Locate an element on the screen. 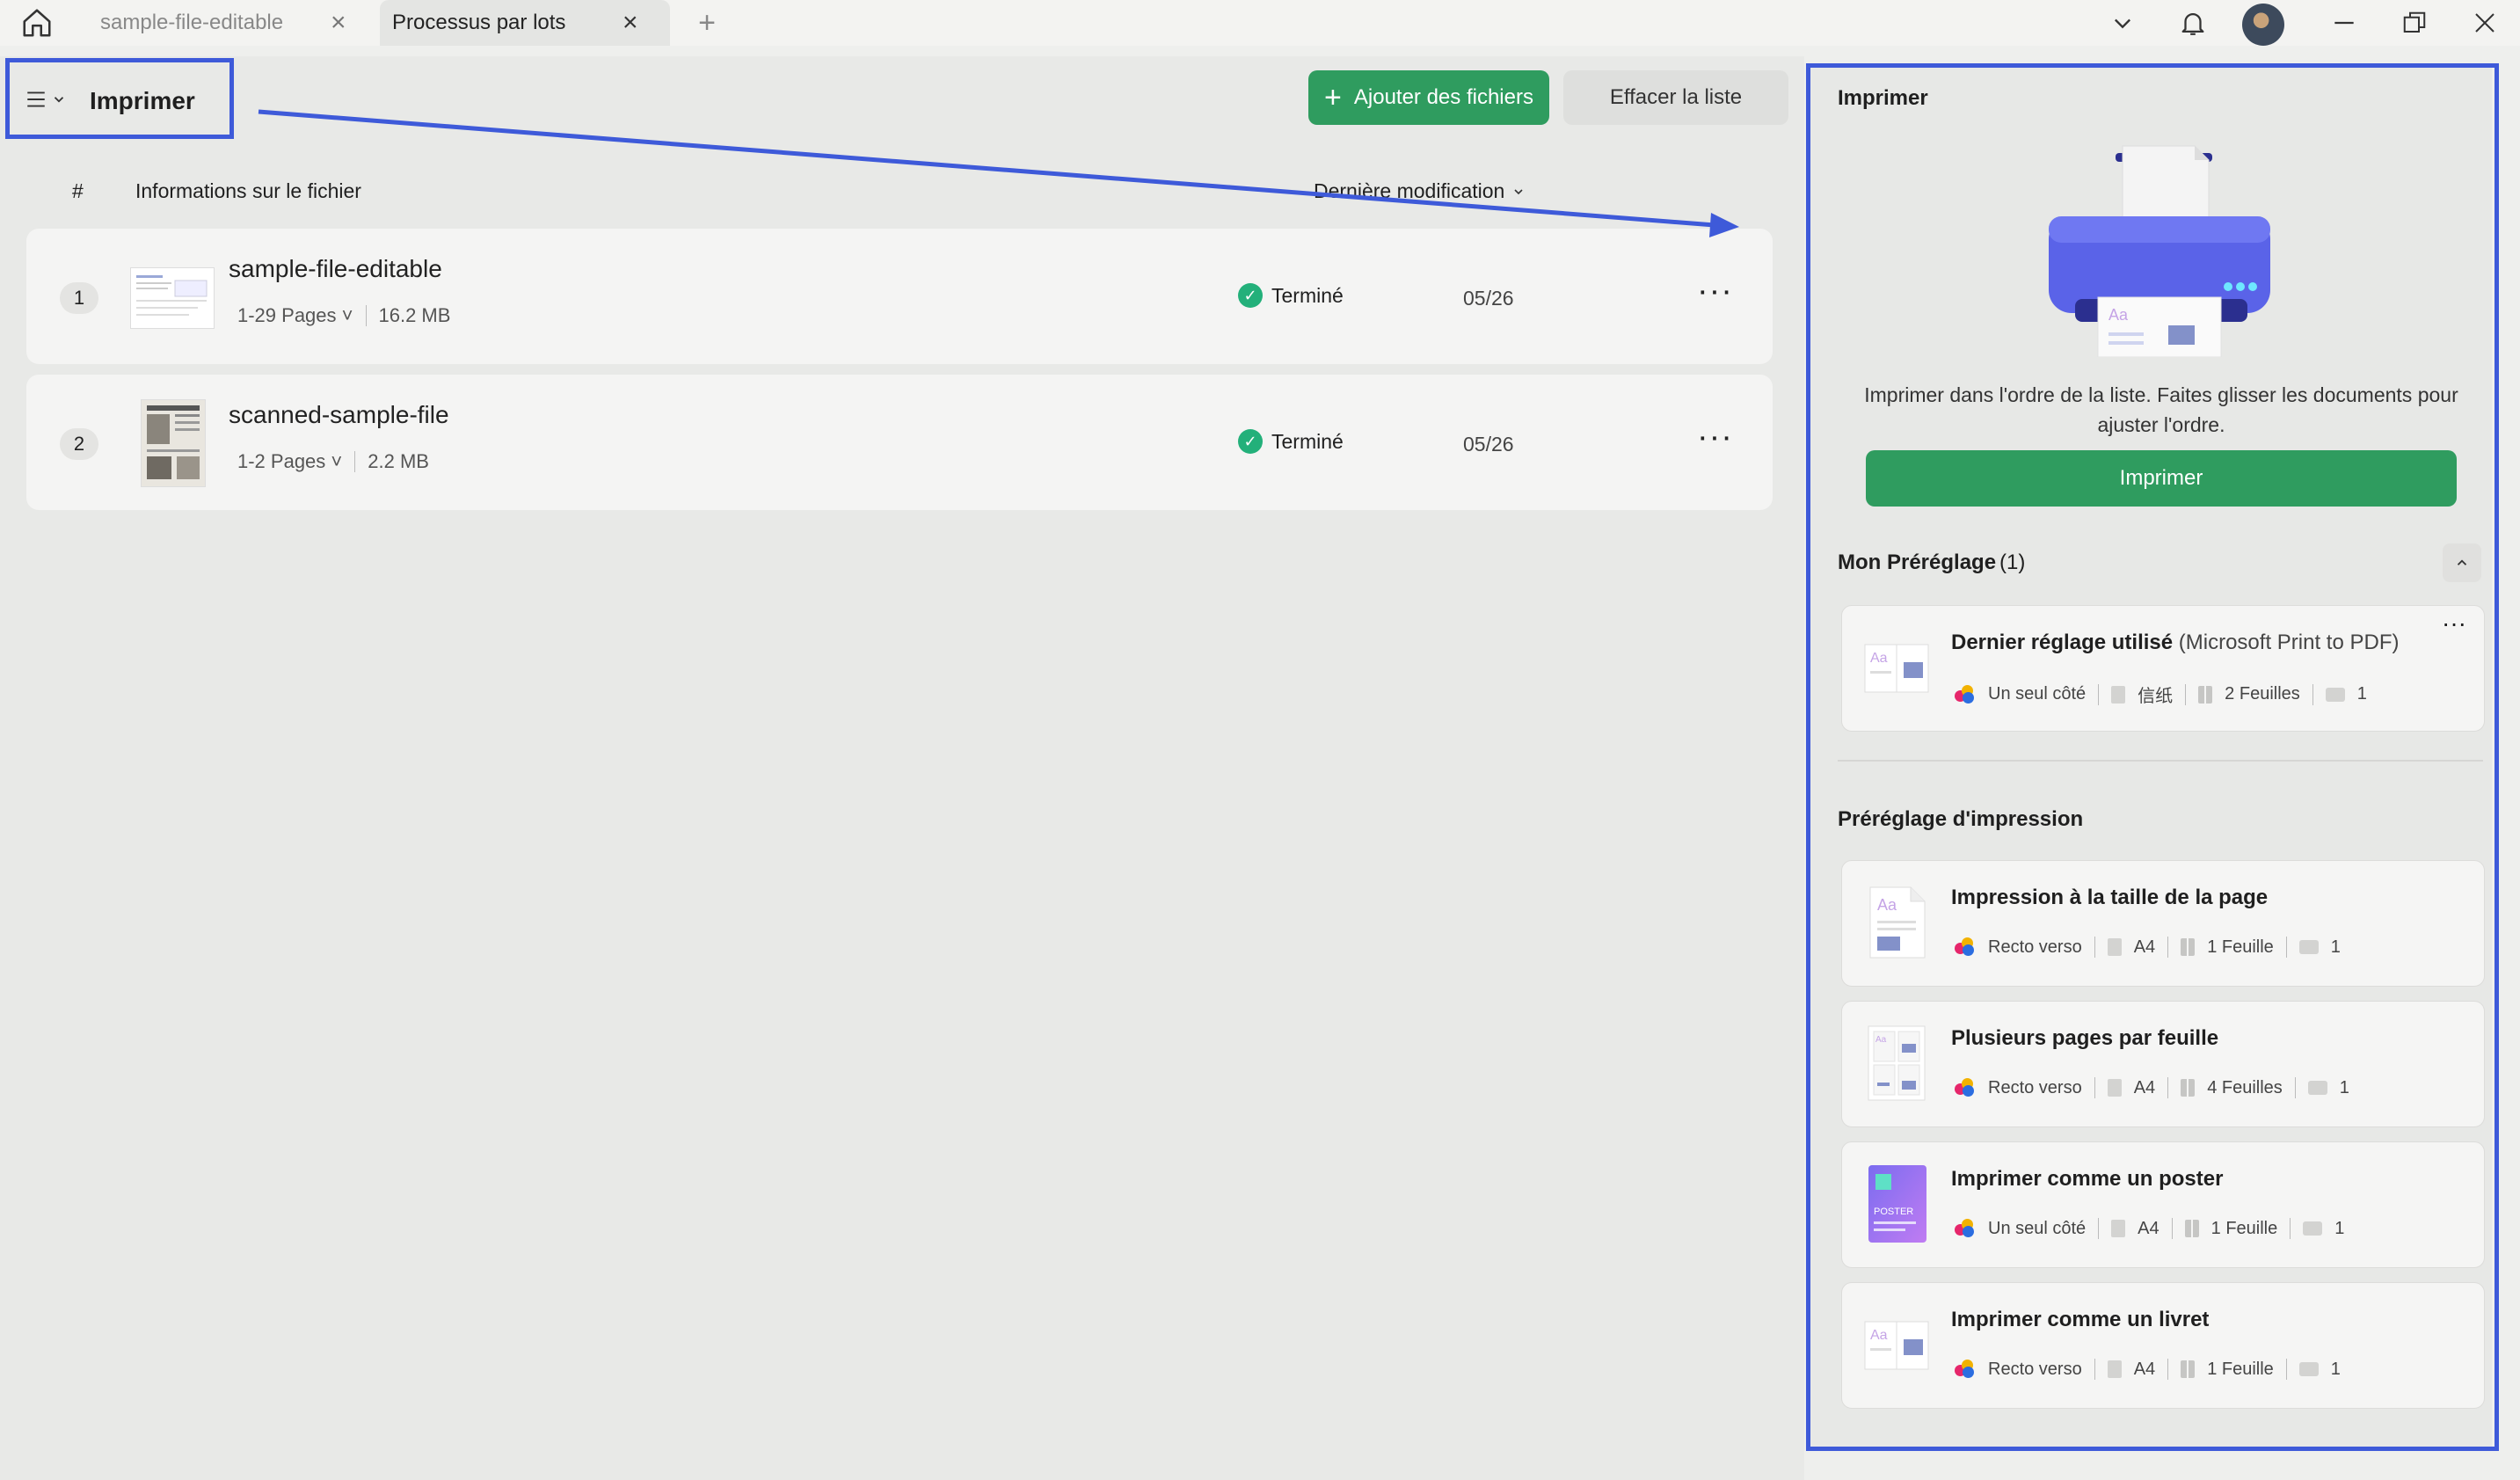 This screenshot has height=1480, width=2520. more-options-icon: ··· is located at coordinates (2454, 623).